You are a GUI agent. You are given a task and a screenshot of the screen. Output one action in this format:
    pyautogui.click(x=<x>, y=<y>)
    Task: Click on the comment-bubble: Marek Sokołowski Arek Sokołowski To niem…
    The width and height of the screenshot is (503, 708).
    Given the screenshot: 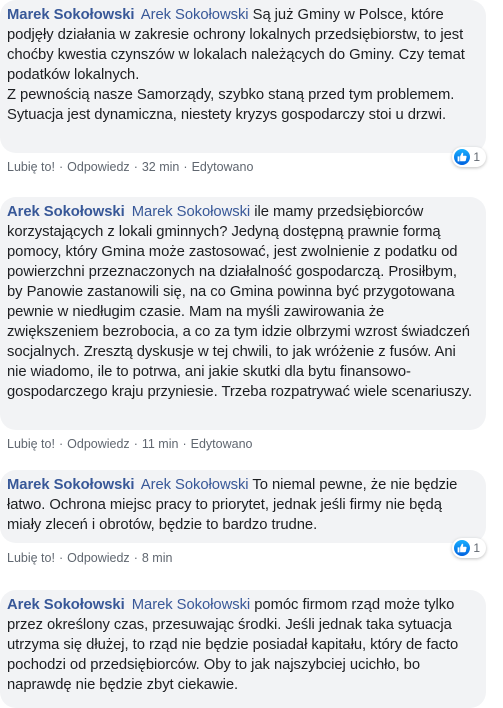 What is the action you would take?
    pyautogui.click(x=243, y=514)
    